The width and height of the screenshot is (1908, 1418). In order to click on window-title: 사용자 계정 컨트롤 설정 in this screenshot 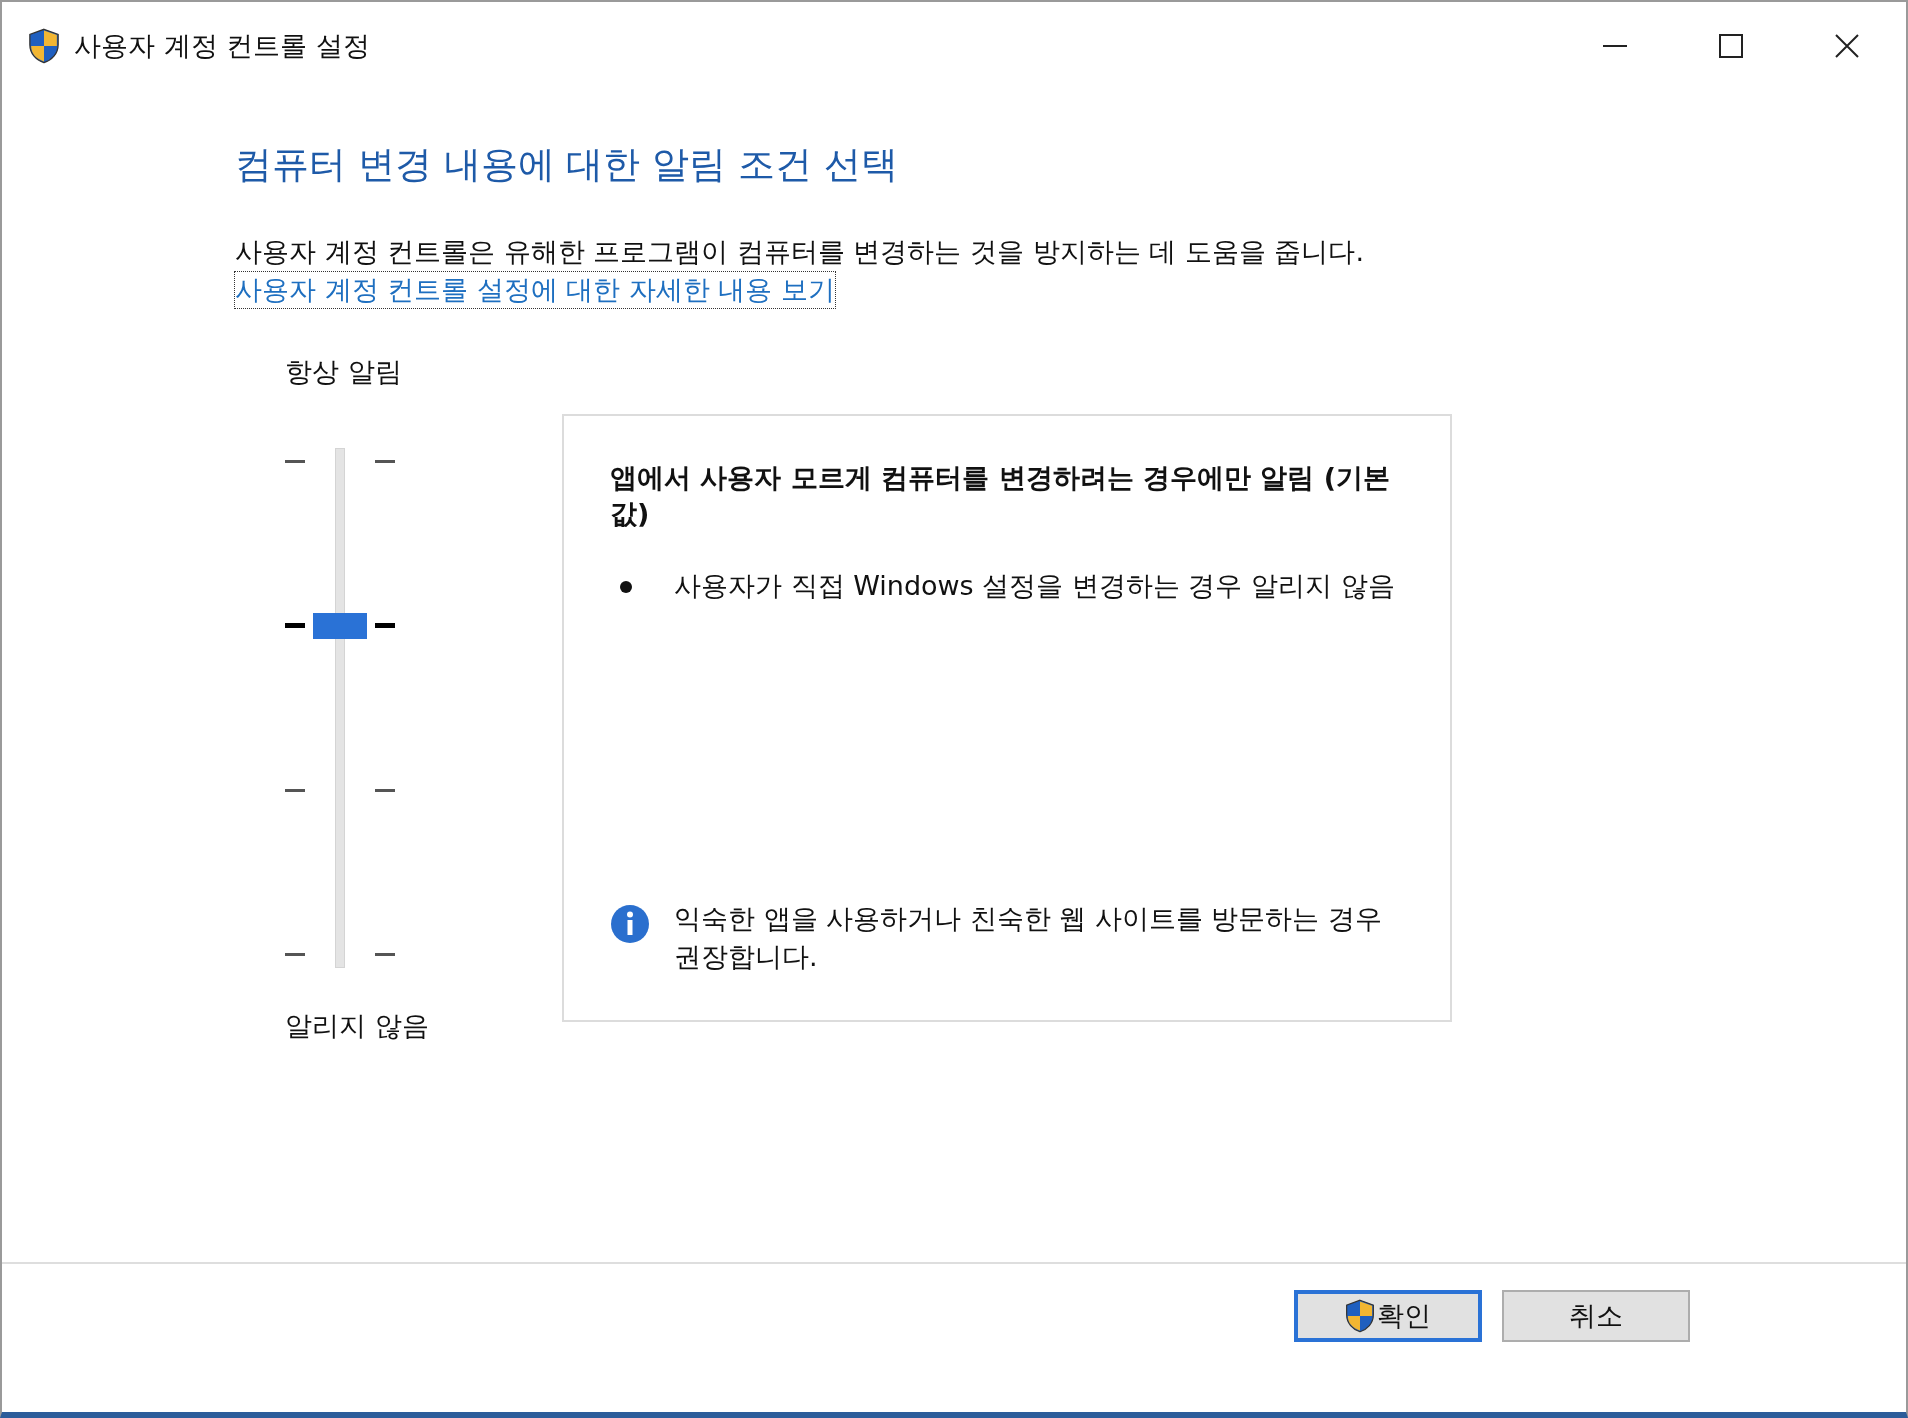, I will do `click(222, 46)`.